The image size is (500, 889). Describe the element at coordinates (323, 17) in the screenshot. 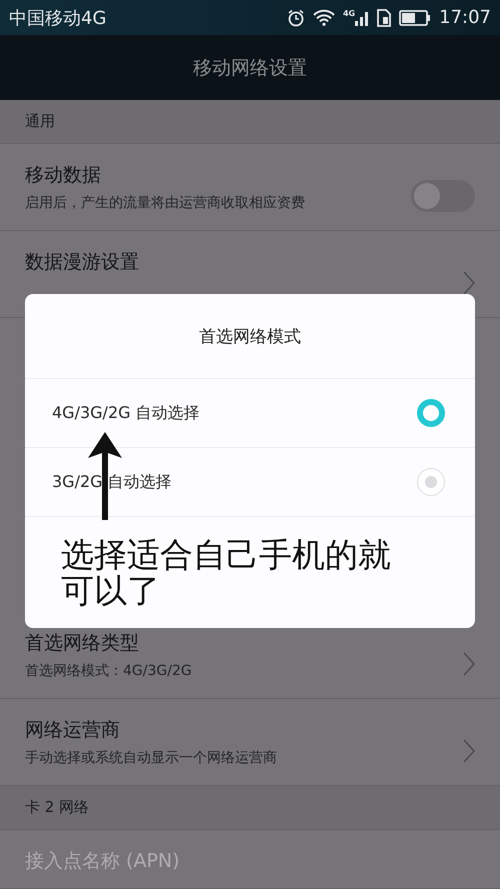

I see `wifi-icon` at that location.